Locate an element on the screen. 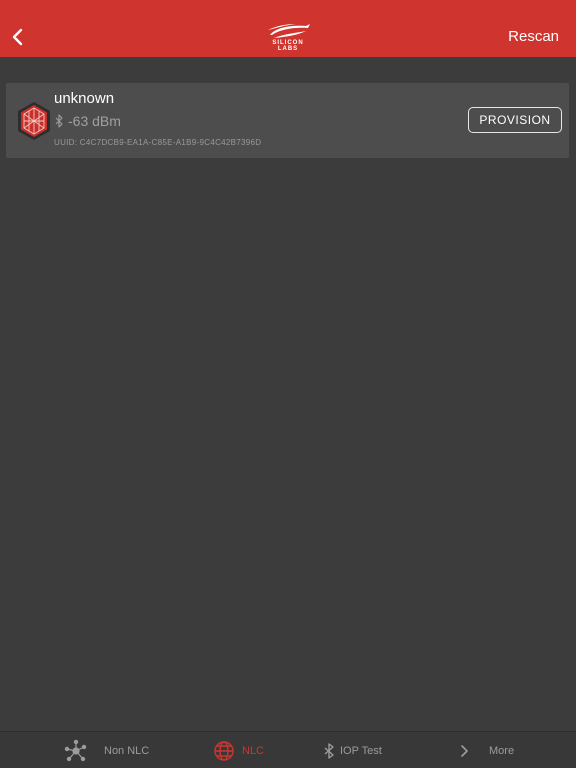  tab-non-nlc: Non NLC is located at coordinates (106, 750).